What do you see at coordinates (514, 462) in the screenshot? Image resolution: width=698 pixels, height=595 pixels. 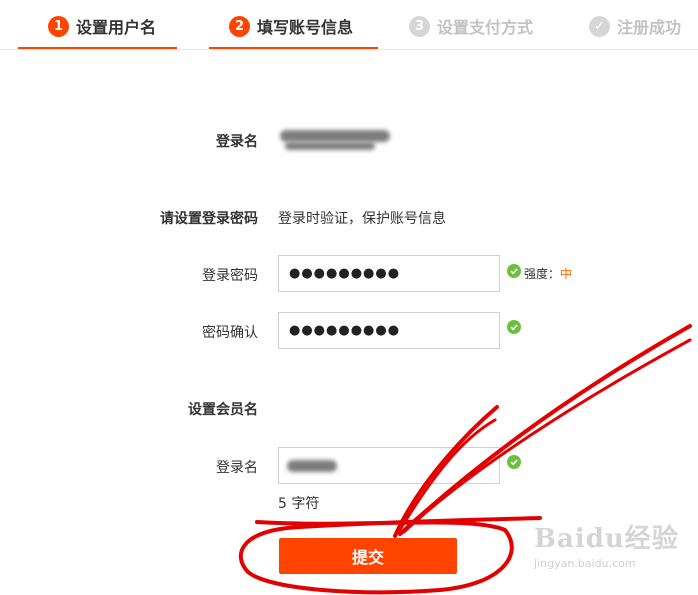 I see `member-name-valid-check-icon` at bounding box center [514, 462].